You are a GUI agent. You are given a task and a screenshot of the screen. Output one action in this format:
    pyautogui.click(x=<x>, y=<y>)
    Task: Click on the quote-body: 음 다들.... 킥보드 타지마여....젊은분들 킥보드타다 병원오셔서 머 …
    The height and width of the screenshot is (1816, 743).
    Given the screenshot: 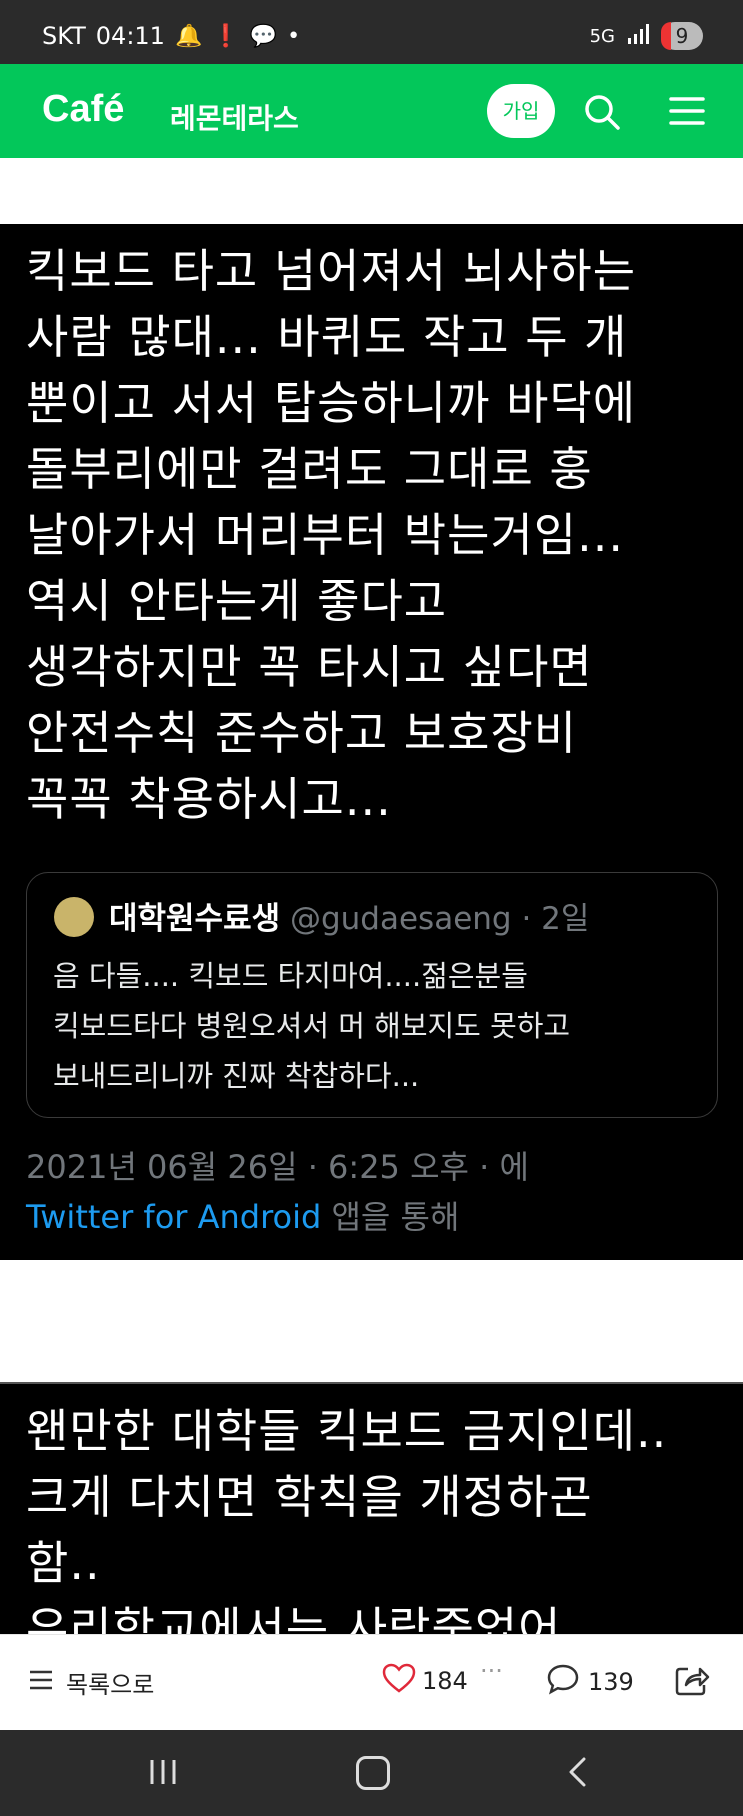 What is the action you would take?
    pyautogui.click(x=312, y=1026)
    